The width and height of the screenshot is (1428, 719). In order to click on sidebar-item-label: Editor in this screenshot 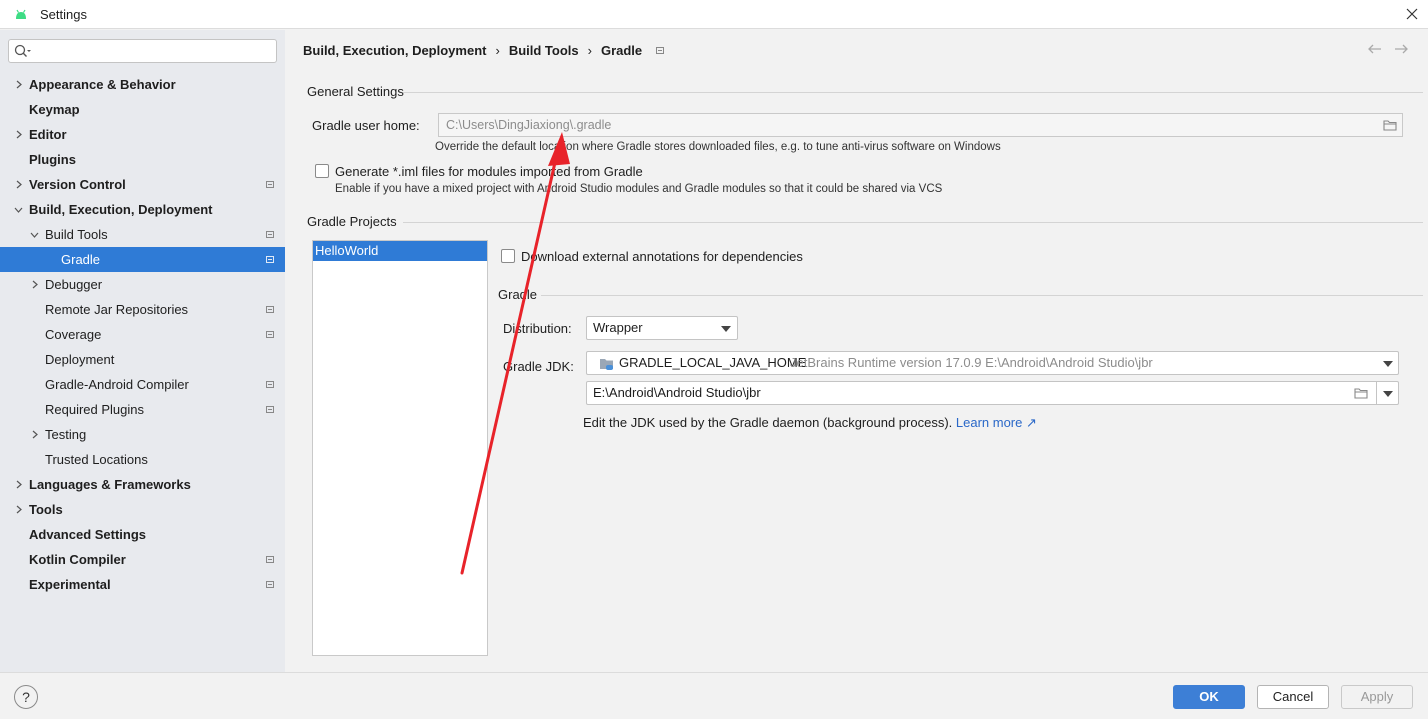, I will do `click(48, 134)`.